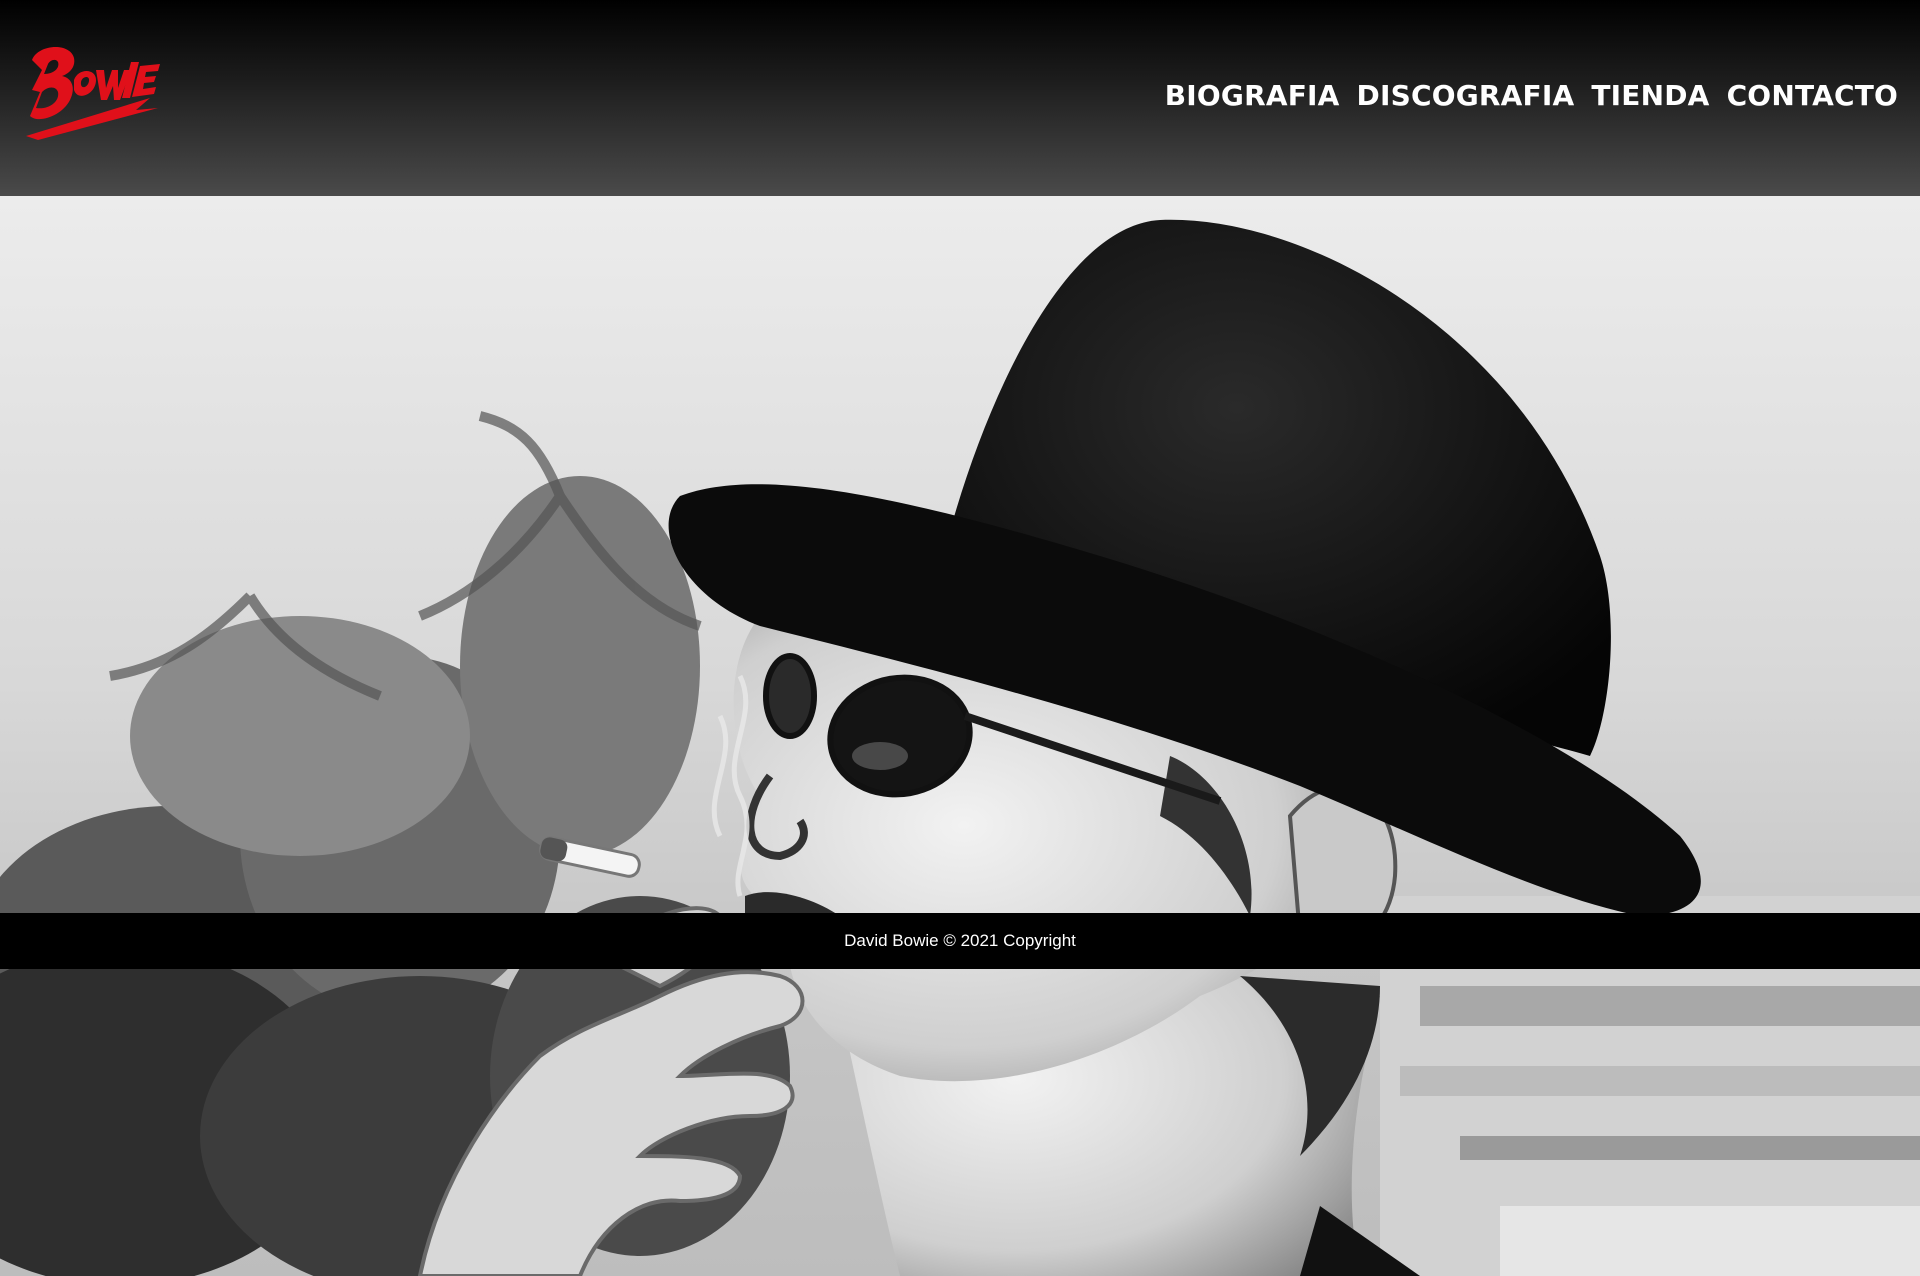 The image size is (1920, 1276). I want to click on nav-link-biografia: BIOGRAFIA, so click(1252, 95).